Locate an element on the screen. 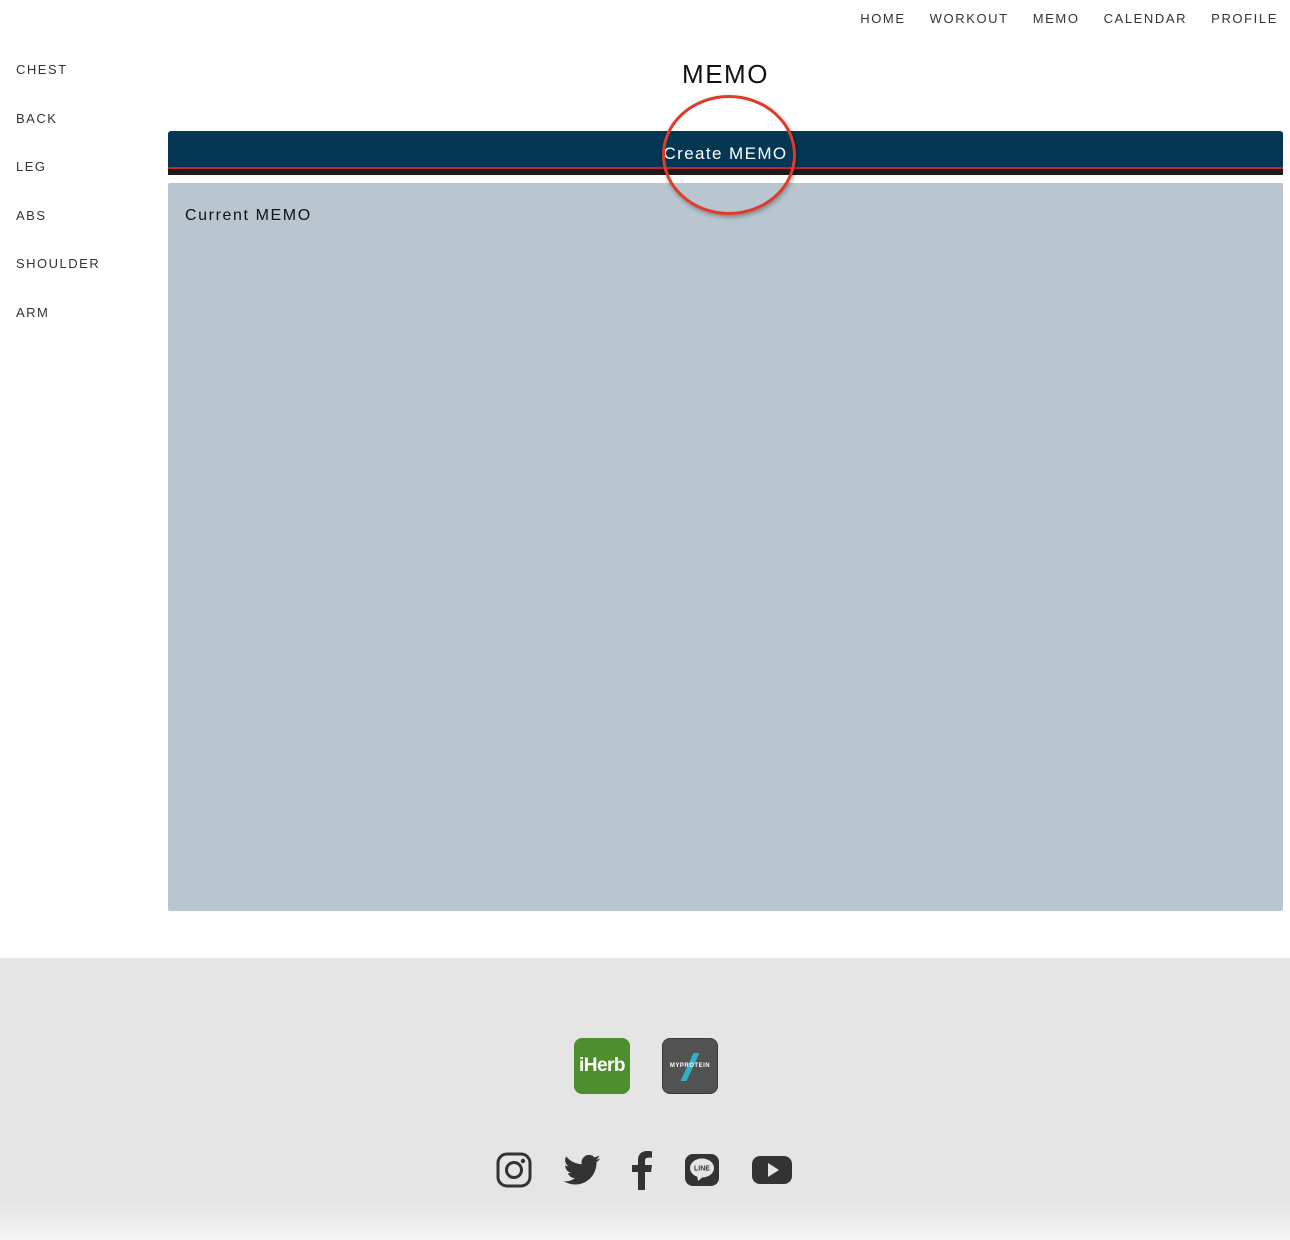  create-memo-label: Create MEMO is located at coordinates (725, 153).